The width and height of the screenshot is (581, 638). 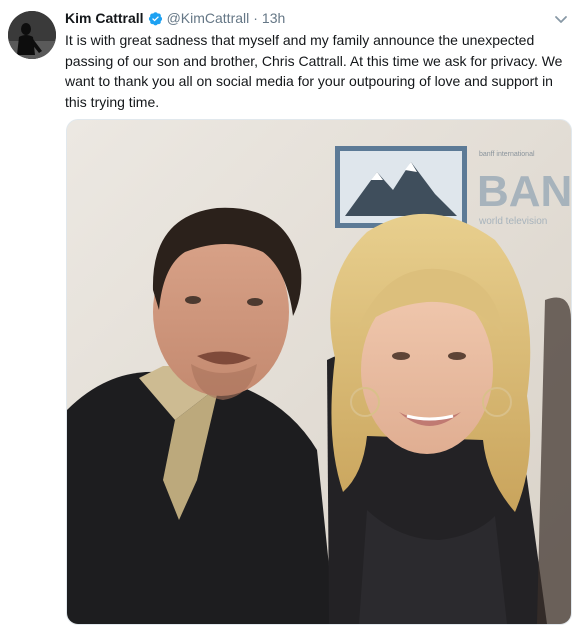 What do you see at coordinates (32, 35) in the screenshot?
I see `avatar` at bounding box center [32, 35].